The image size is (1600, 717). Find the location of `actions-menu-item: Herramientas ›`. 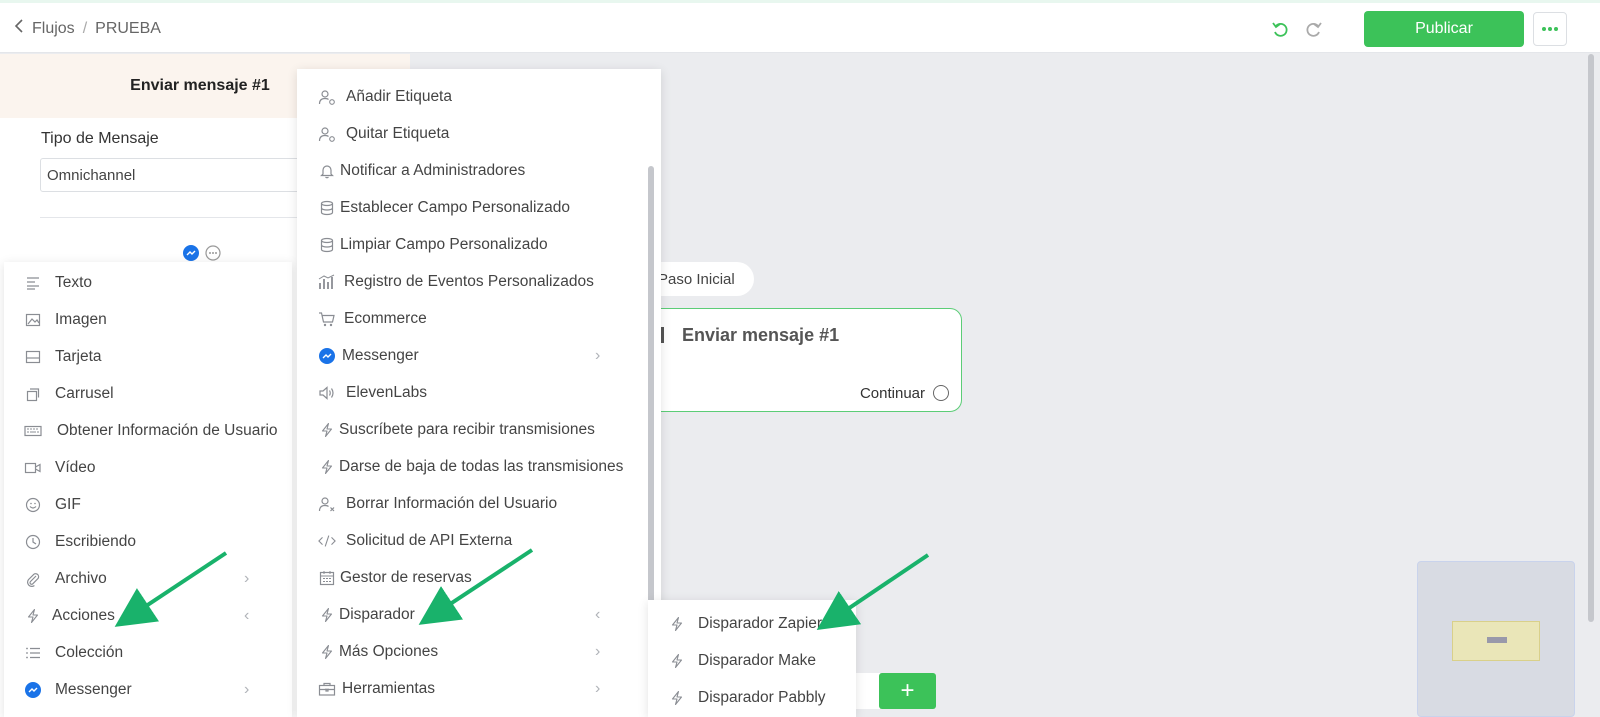

actions-menu-item: Herramientas › is located at coordinates (459, 688).